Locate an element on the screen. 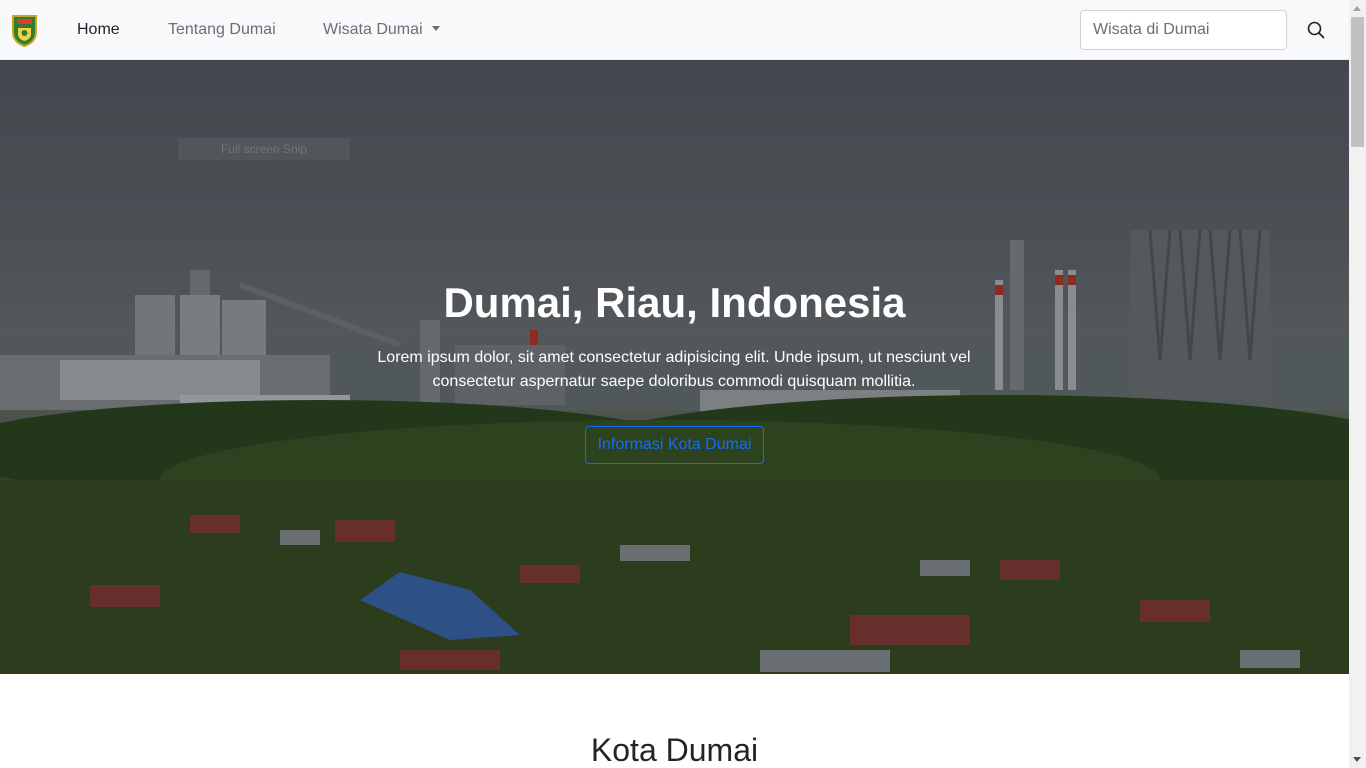 The height and width of the screenshot is (768, 1366). hero-title: Dumai, Riau, Indonesia is located at coordinates (674, 302).